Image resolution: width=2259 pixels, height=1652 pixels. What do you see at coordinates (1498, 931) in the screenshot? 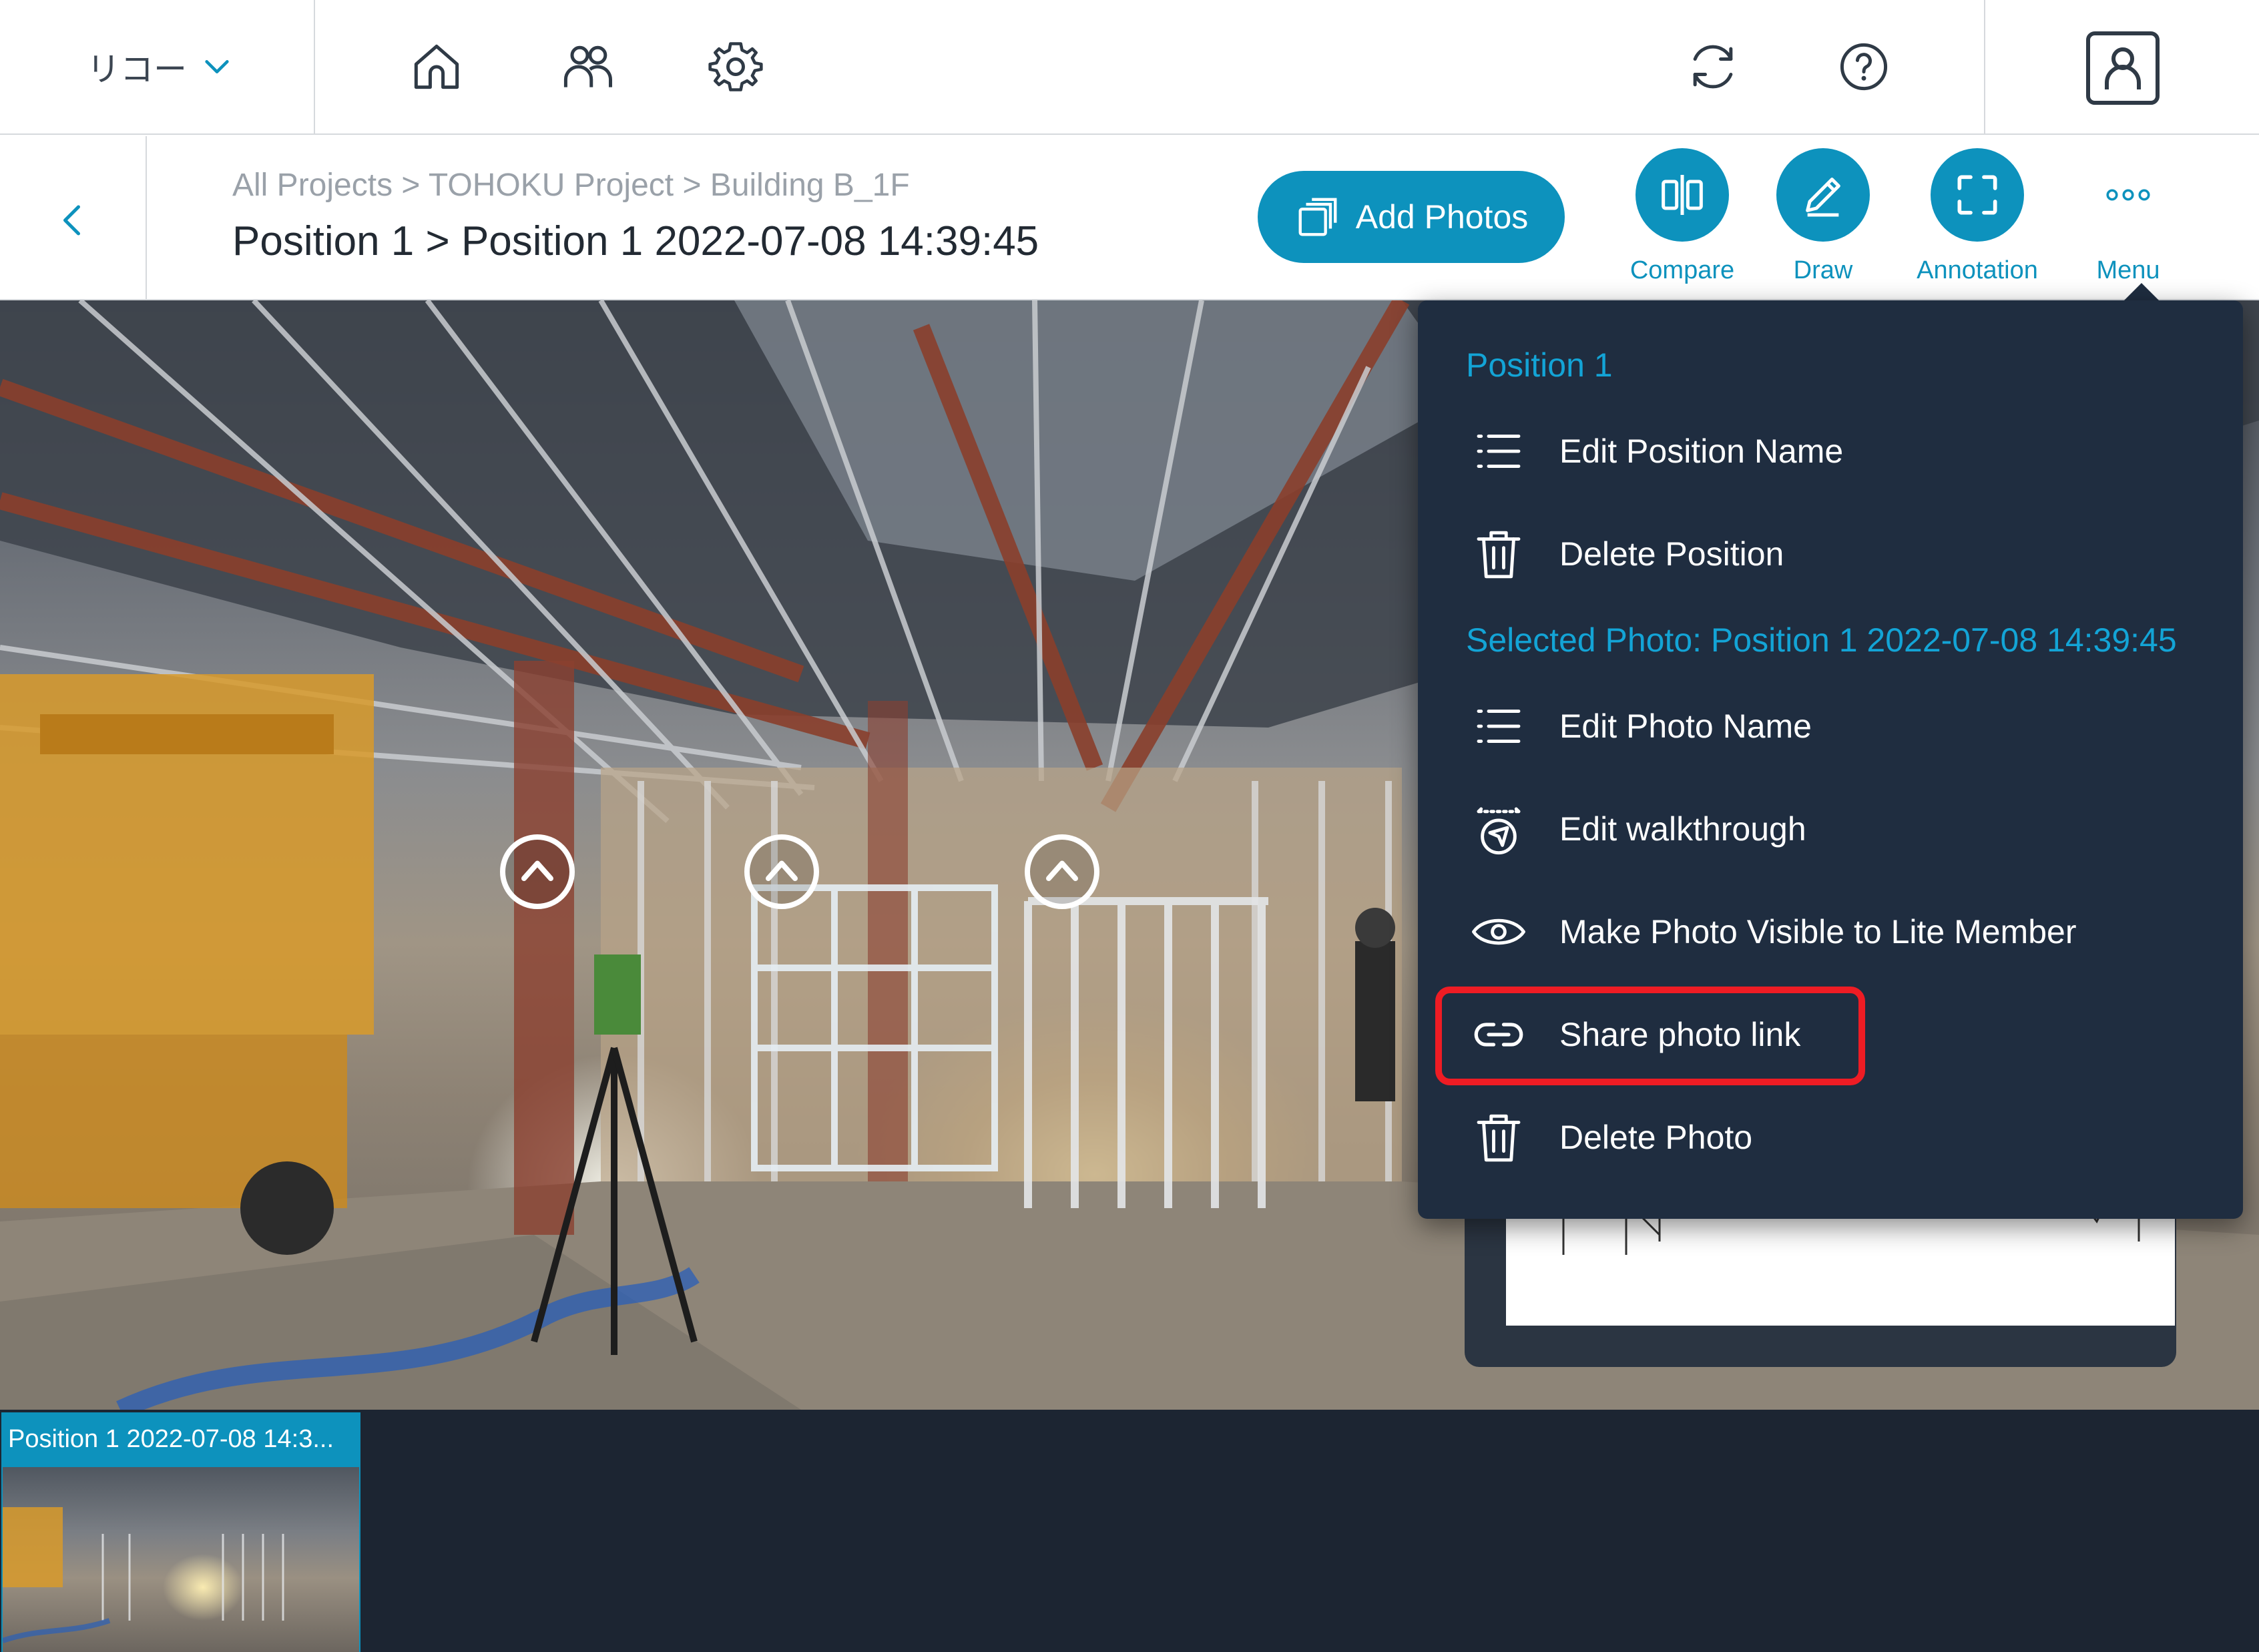
I see `eye-icon` at bounding box center [1498, 931].